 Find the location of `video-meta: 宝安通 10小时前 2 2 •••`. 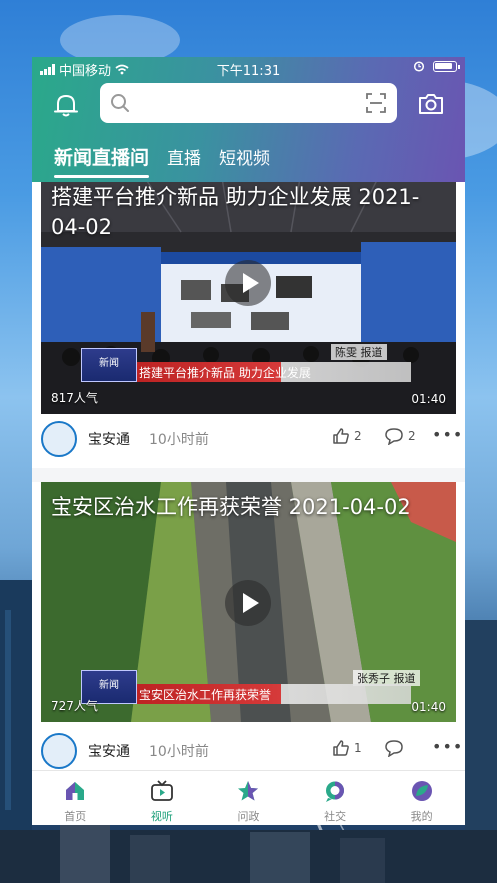

video-meta: 宝安通 10小时前 2 2 ••• is located at coordinates (248, 439).